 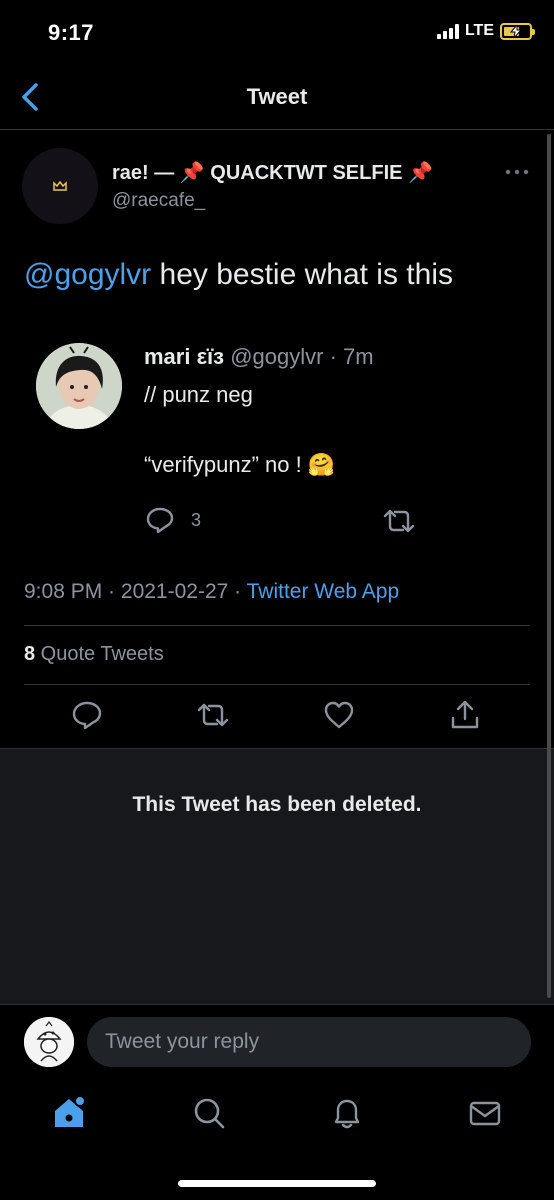 What do you see at coordinates (79, 386) in the screenshot?
I see `quoted-avatar` at bounding box center [79, 386].